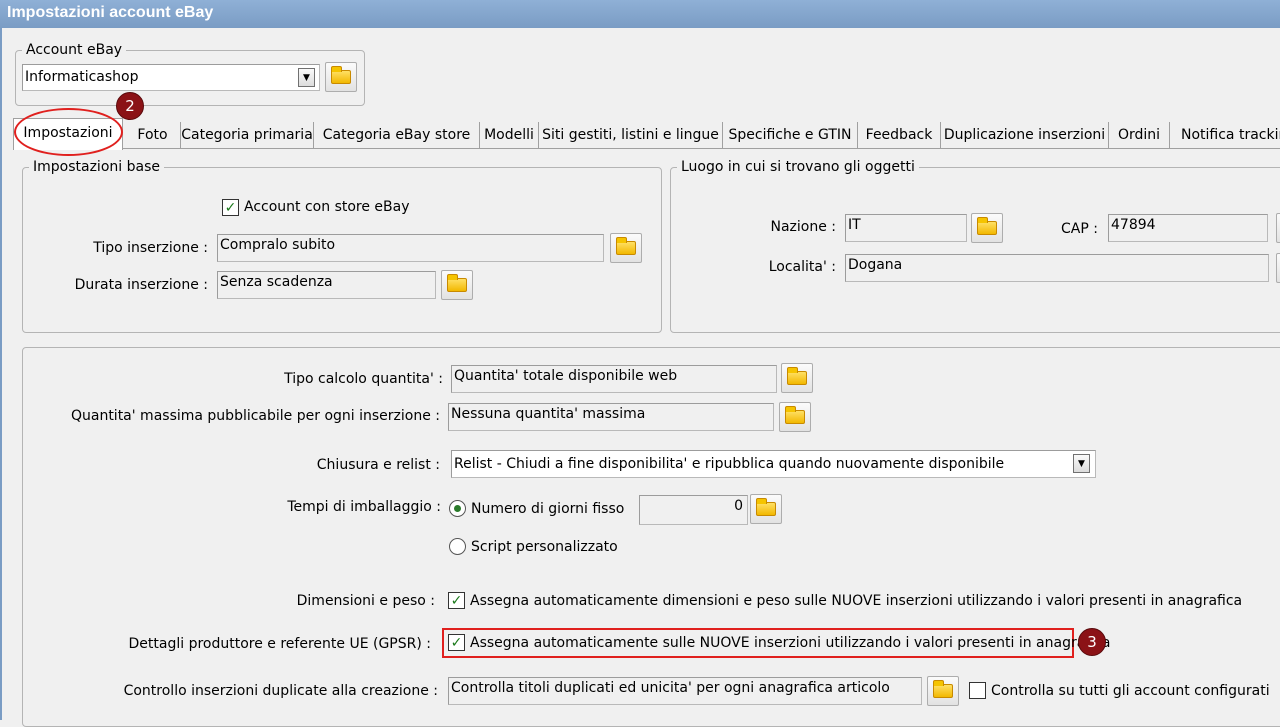 This screenshot has width=1280, height=727. Describe the element at coordinates (640, 14) in the screenshot. I see `window-title: Impostazioni account eBay` at that location.